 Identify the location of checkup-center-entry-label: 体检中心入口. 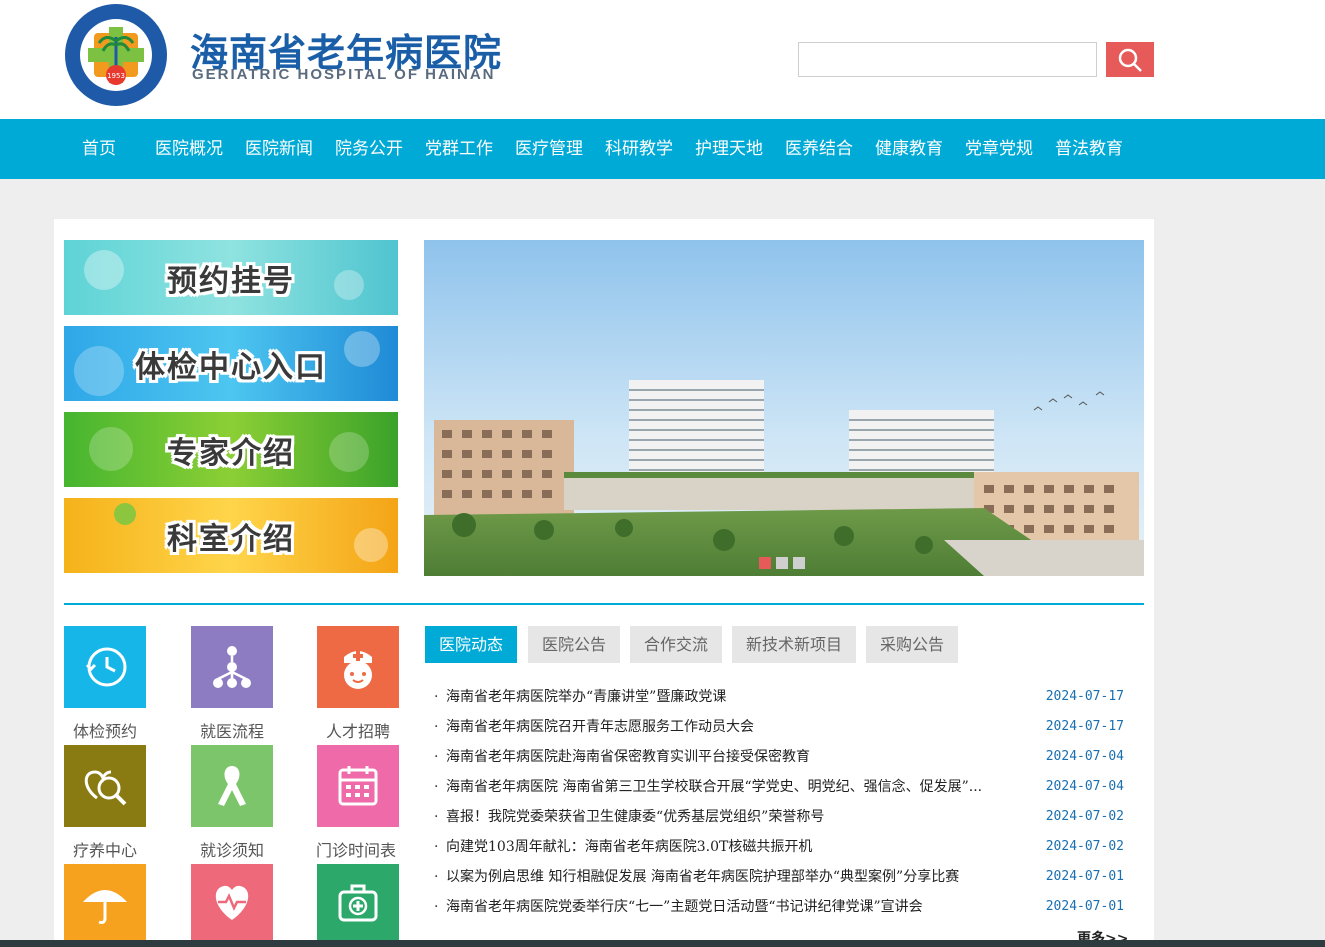
(231, 367).